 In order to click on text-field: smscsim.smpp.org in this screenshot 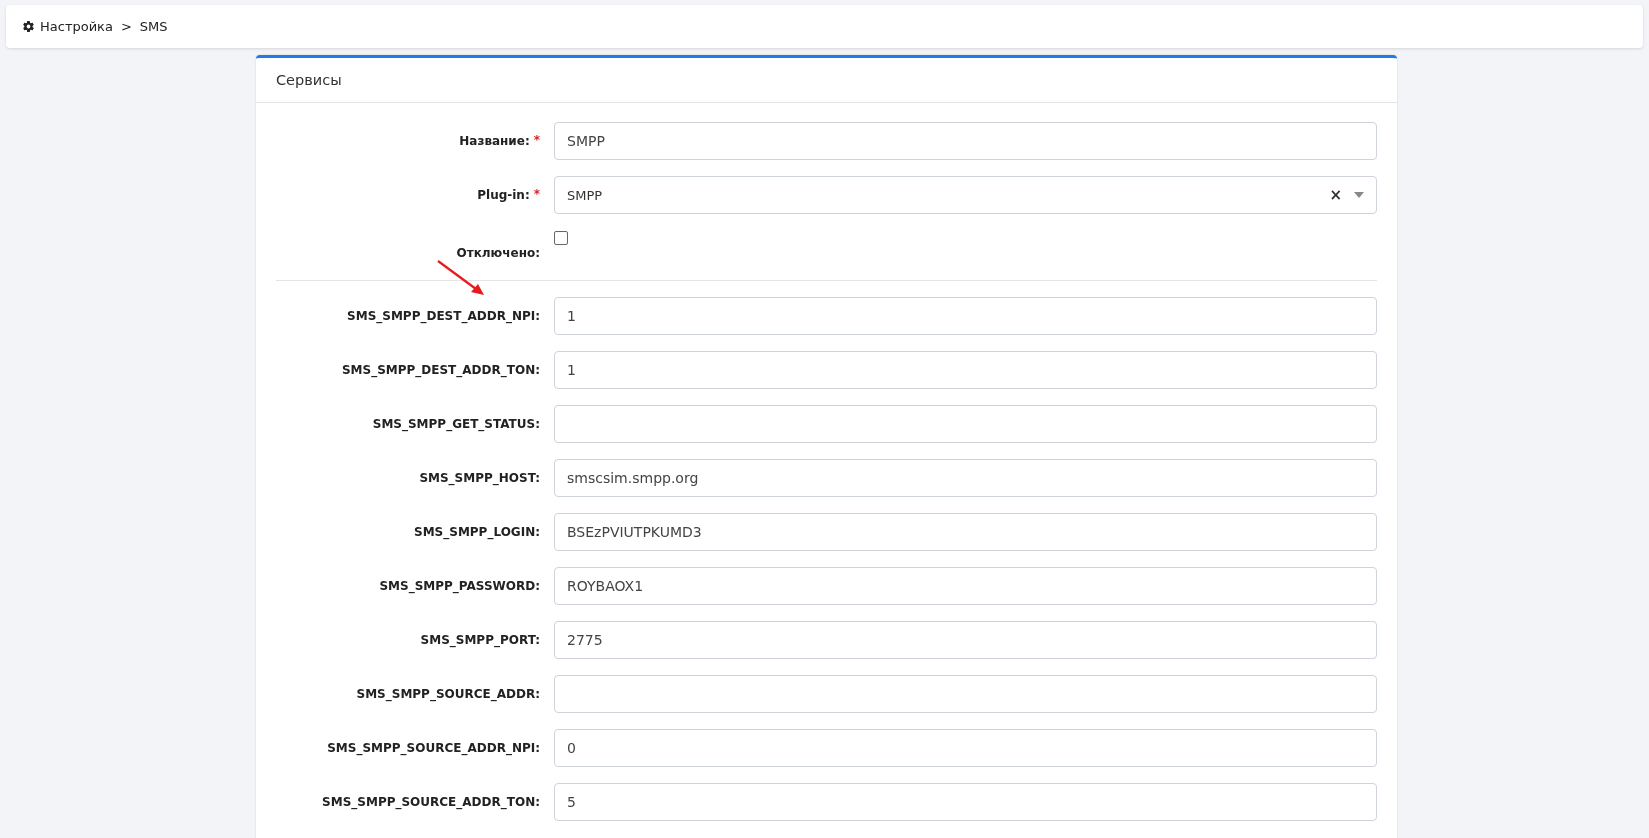, I will do `click(965, 478)`.